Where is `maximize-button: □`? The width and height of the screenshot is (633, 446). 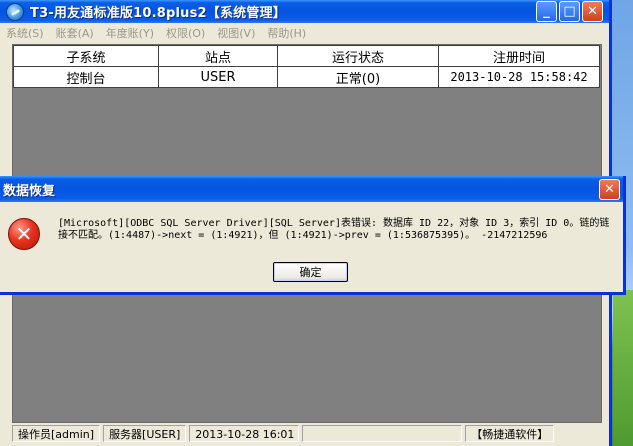 maximize-button: □ is located at coordinates (569, 11).